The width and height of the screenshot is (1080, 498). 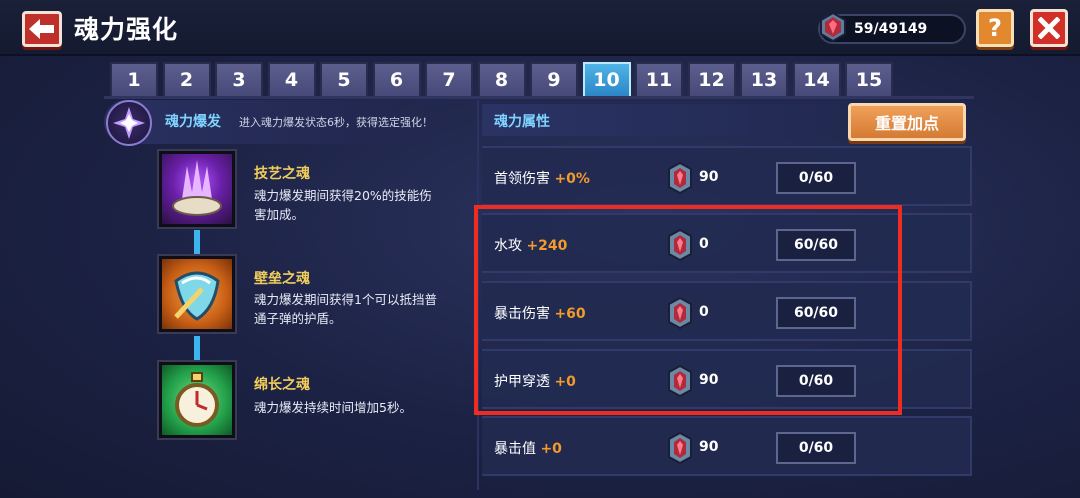 What do you see at coordinates (449, 79) in the screenshot?
I see `tab-7: 7` at bounding box center [449, 79].